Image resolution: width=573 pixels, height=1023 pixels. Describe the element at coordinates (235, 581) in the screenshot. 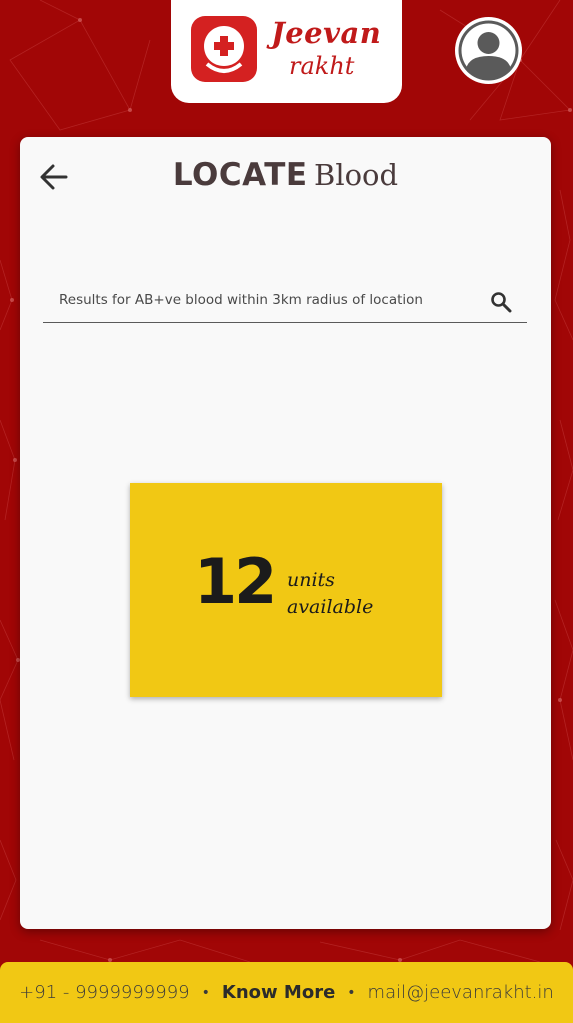

I see `units-count: 12` at that location.